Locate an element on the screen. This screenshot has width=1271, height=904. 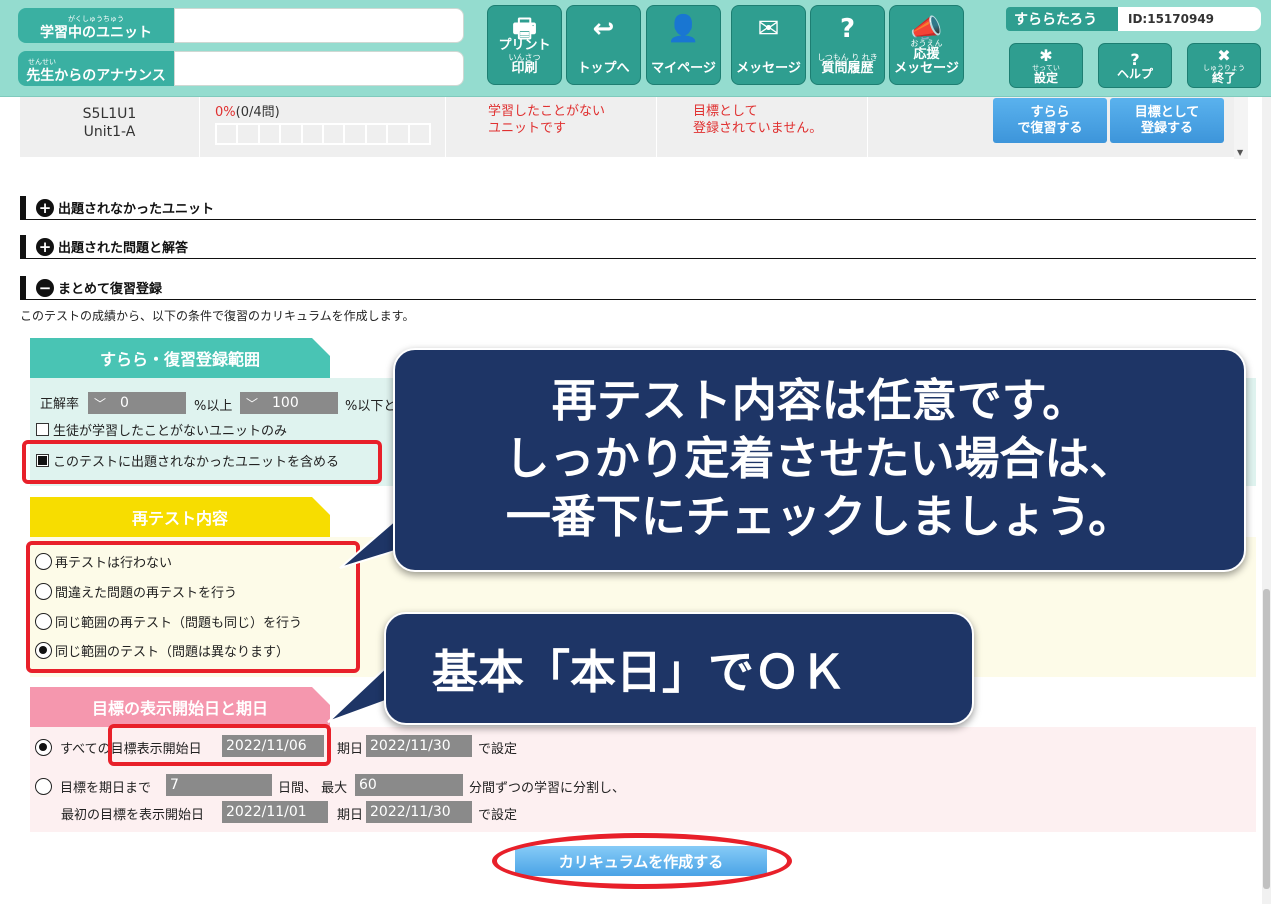
minutes-field: 60 is located at coordinates (409, 785).